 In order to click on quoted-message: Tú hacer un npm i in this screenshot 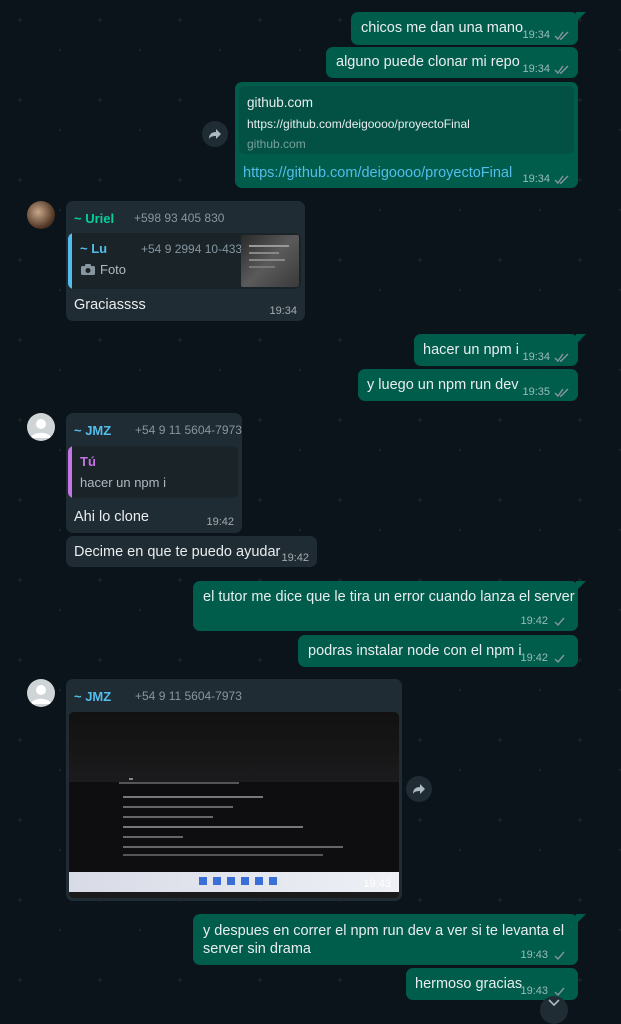, I will do `click(153, 472)`.